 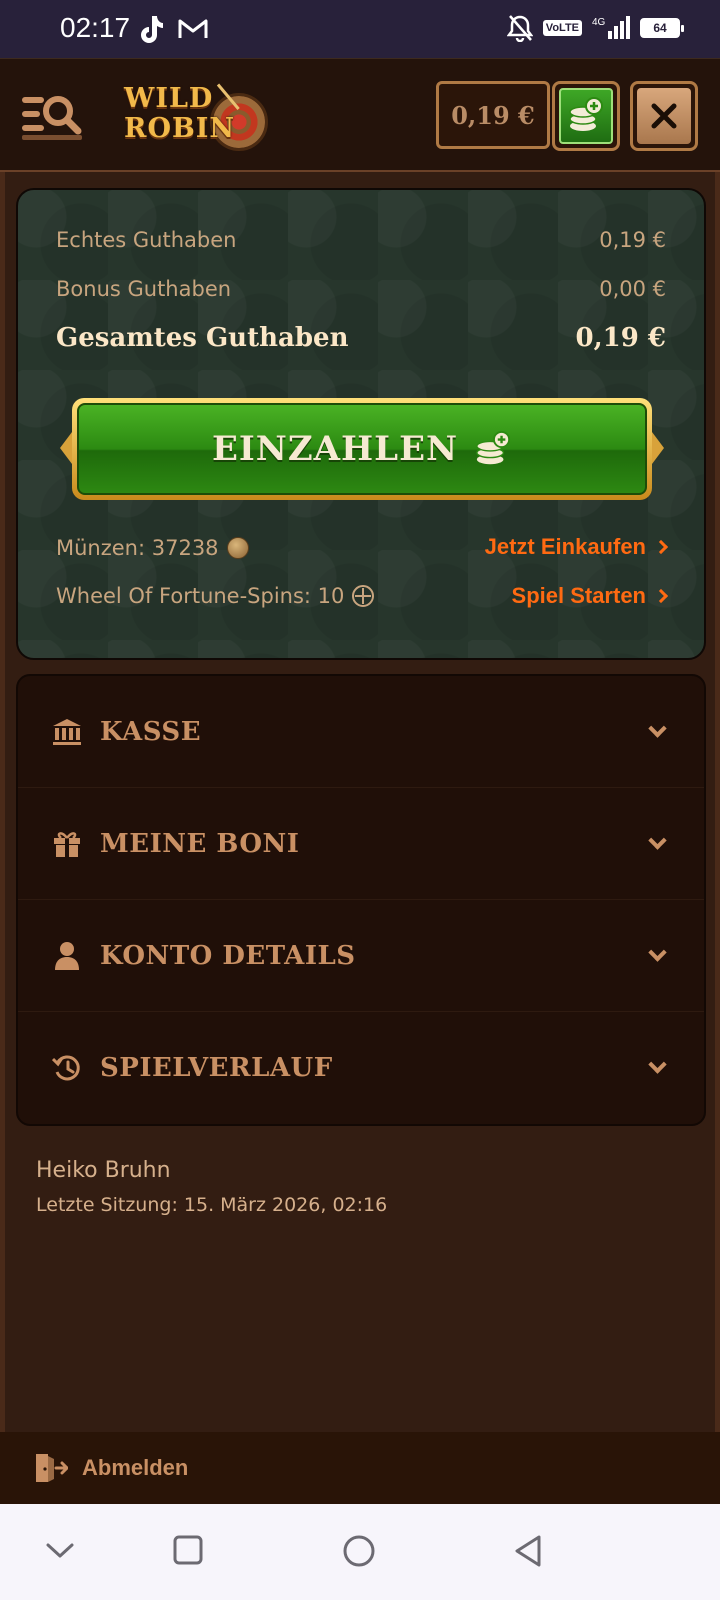 What do you see at coordinates (717, 802) in the screenshot?
I see `right-border` at bounding box center [717, 802].